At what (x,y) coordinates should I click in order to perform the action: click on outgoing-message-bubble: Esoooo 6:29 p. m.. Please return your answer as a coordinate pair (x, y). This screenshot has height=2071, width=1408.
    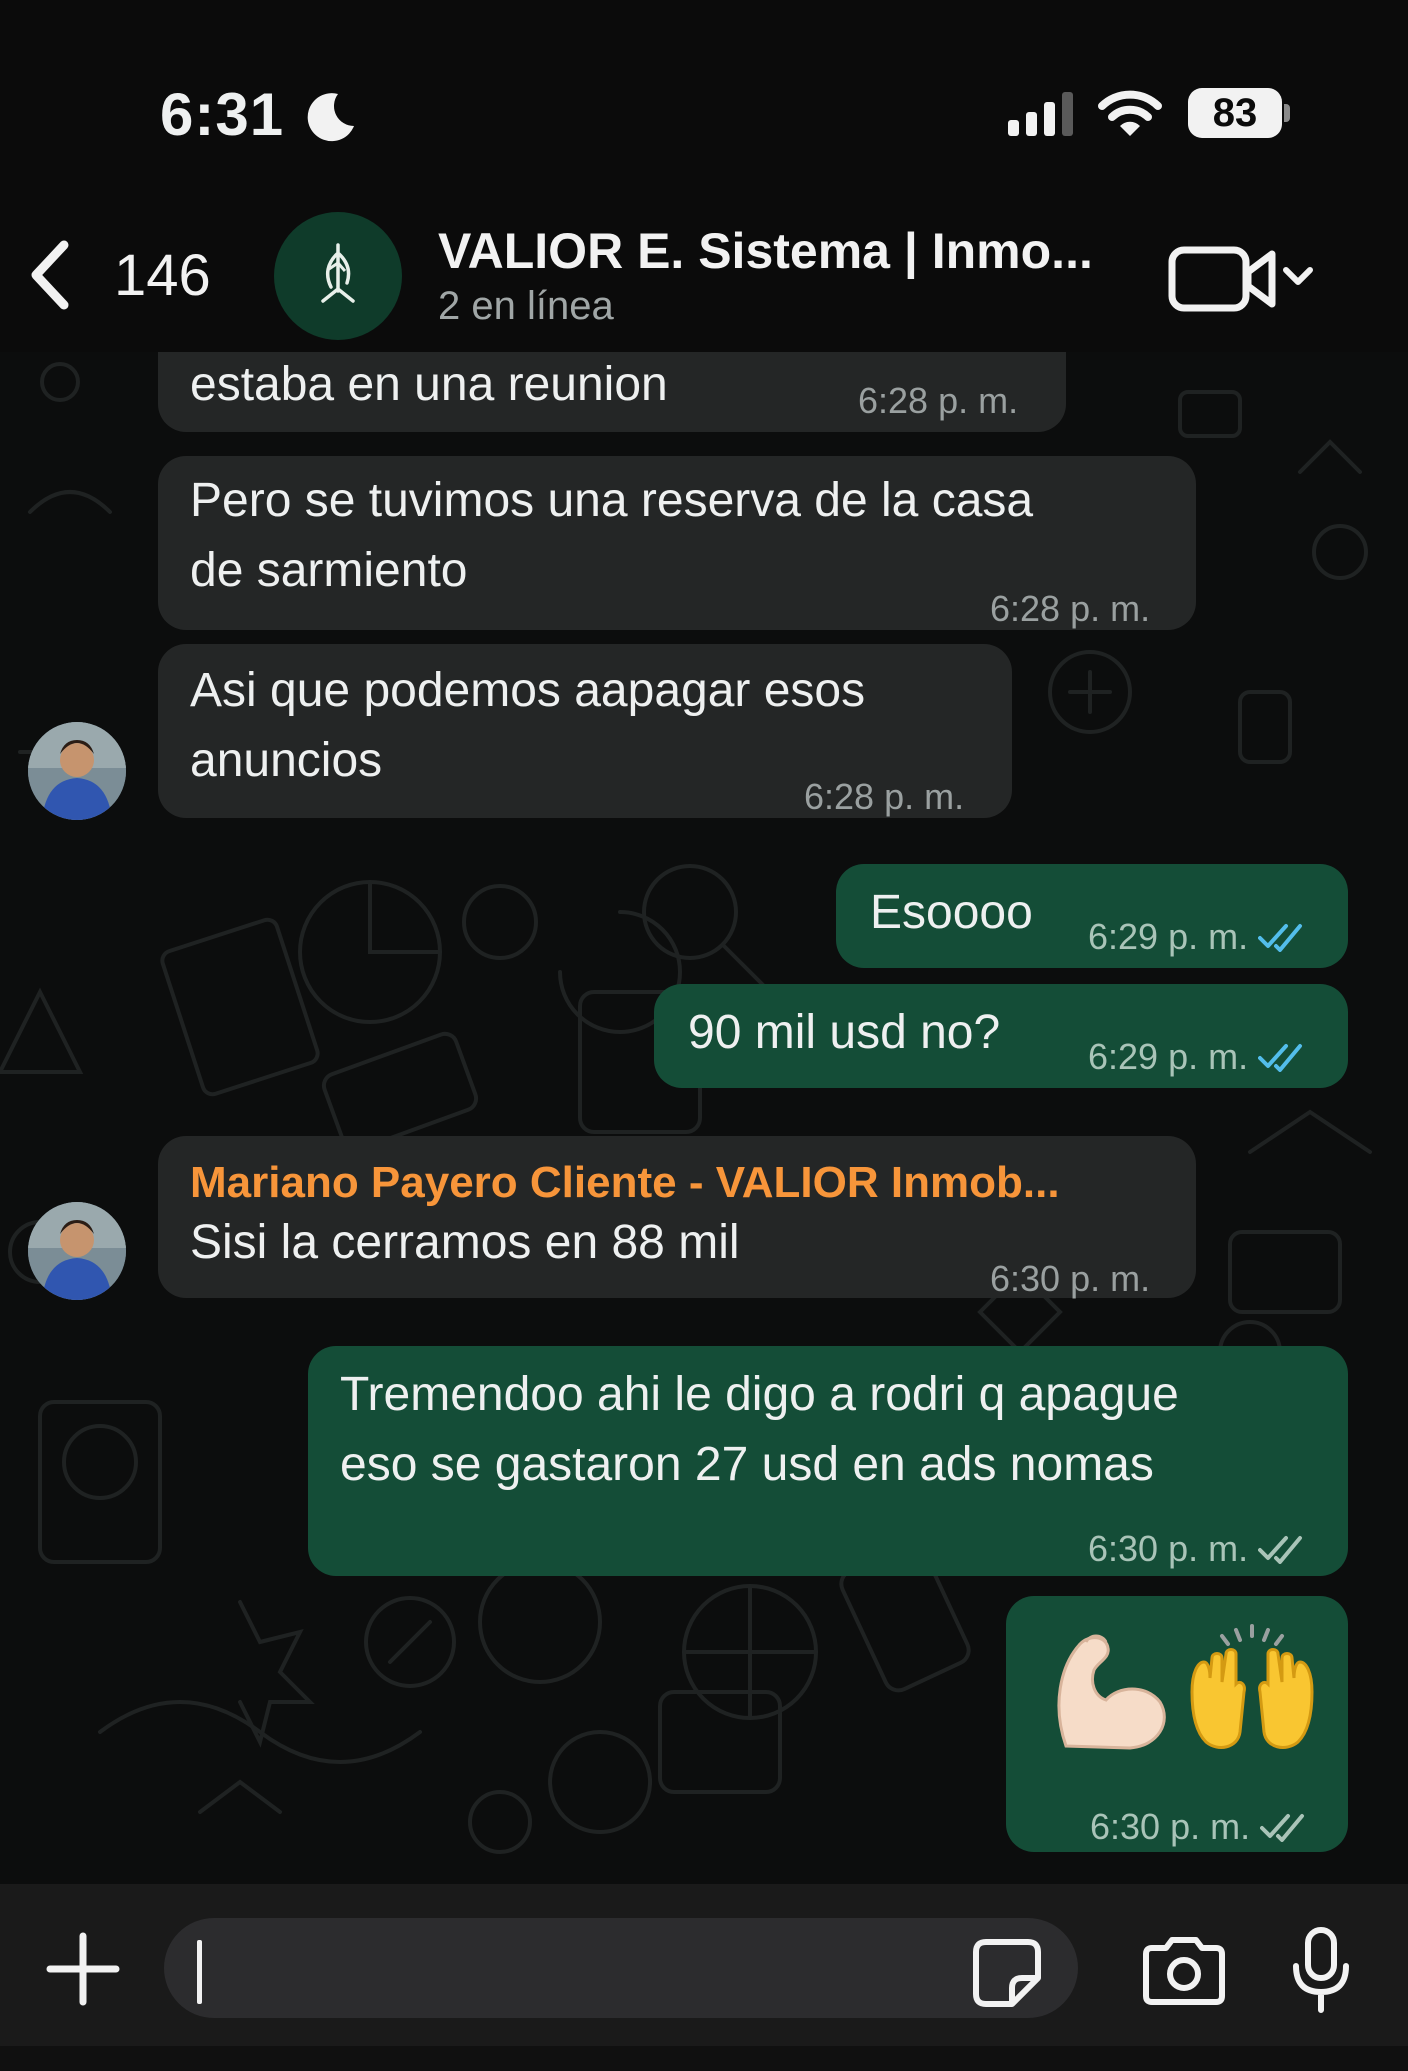
    Looking at the image, I should click on (1092, 916).